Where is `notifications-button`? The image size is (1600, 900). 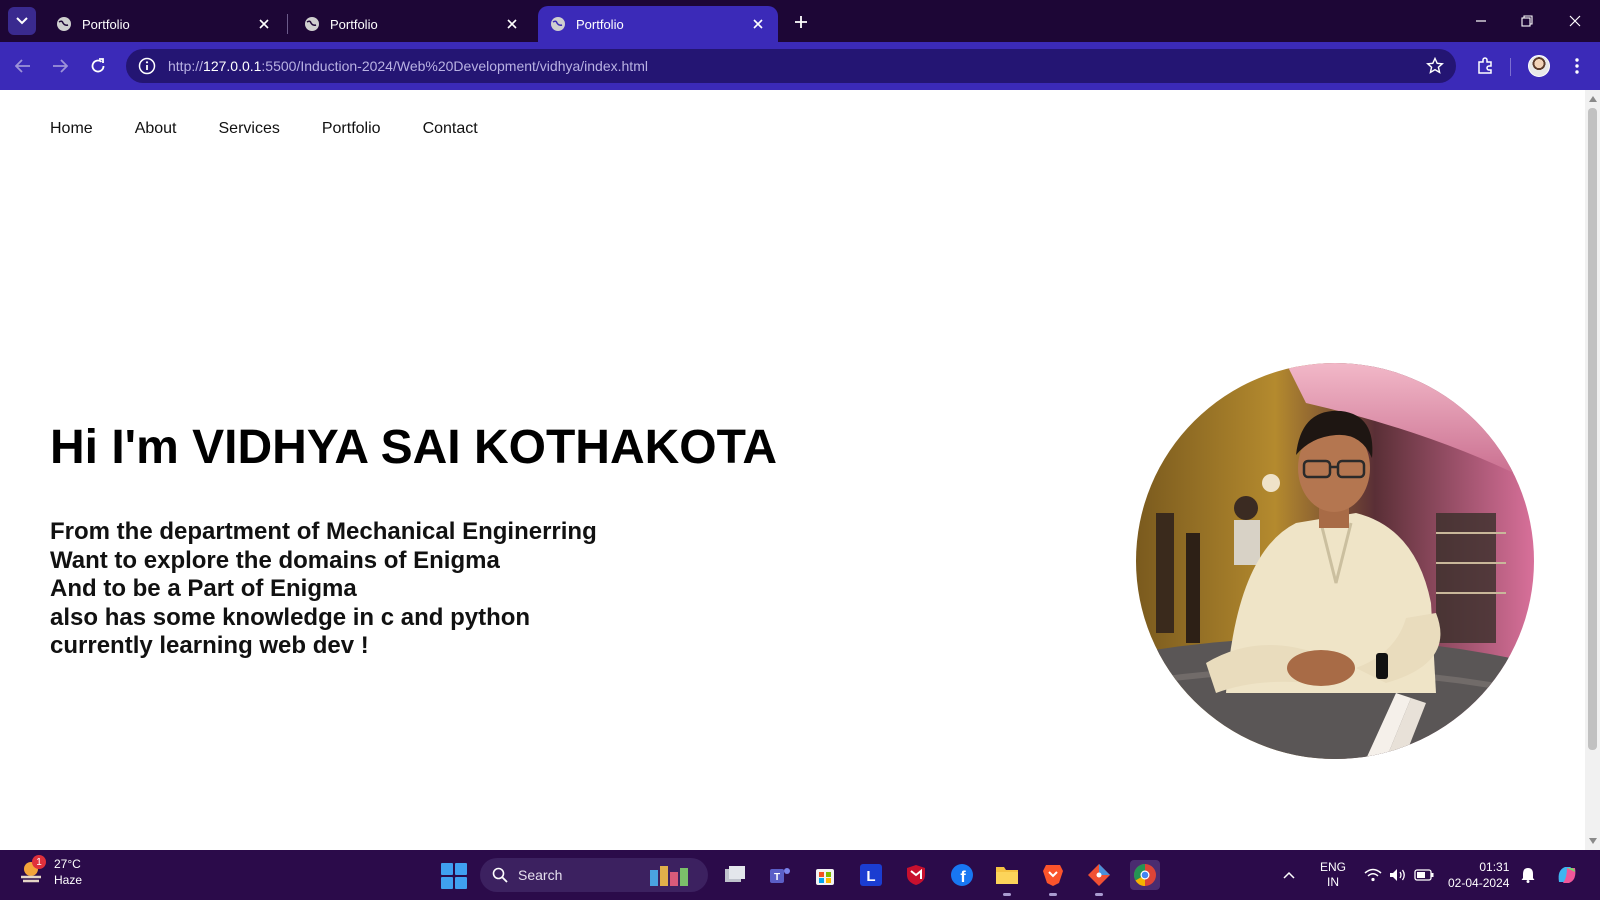 notifications-button is located at coordinates (1528, 875).